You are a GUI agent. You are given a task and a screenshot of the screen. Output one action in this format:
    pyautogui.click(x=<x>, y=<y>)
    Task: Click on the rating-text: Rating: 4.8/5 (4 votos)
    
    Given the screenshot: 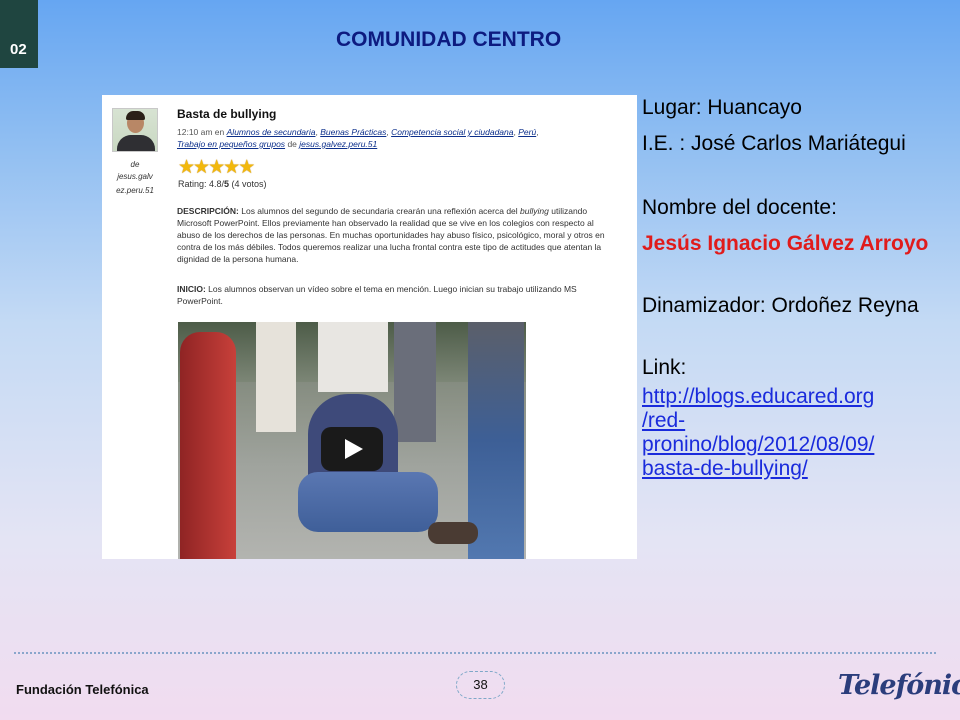 What is the action you would take?
    pyautogui.click(x=222, y=184)
    